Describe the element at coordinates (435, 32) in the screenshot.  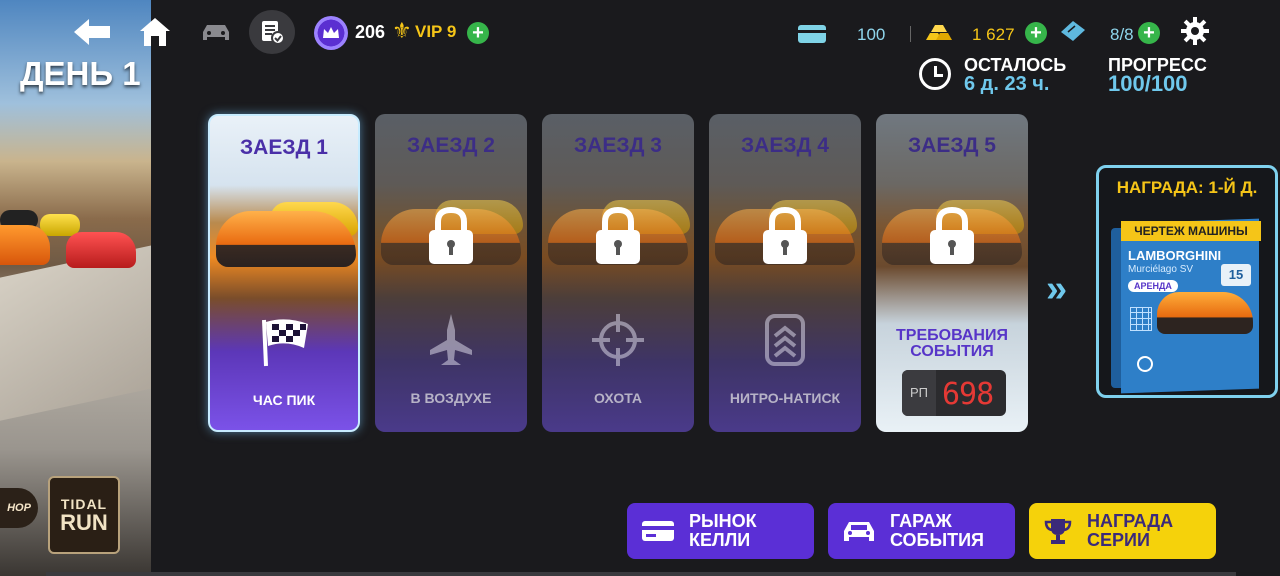
I see `vip-level: VIP 9` at that location.